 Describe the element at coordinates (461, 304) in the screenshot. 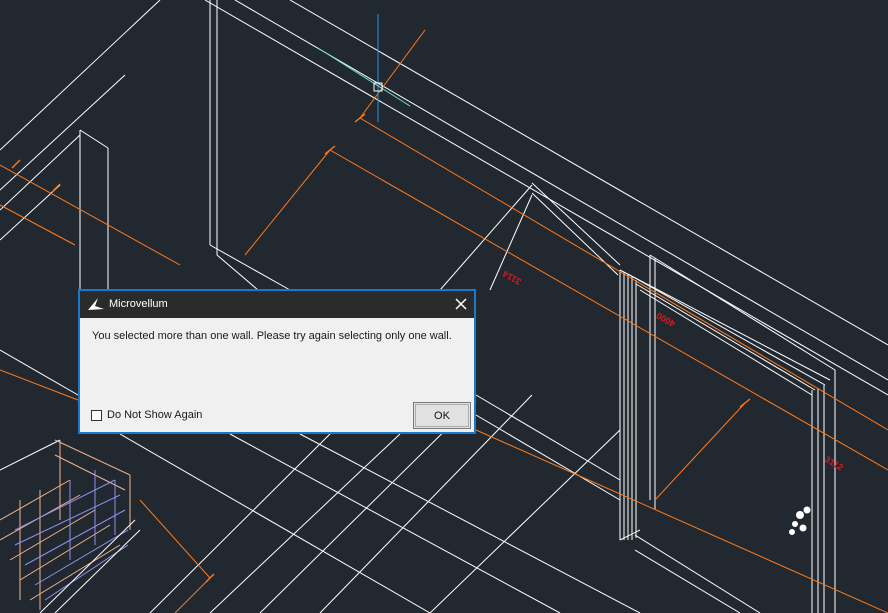

I see `close-icon` at that location.